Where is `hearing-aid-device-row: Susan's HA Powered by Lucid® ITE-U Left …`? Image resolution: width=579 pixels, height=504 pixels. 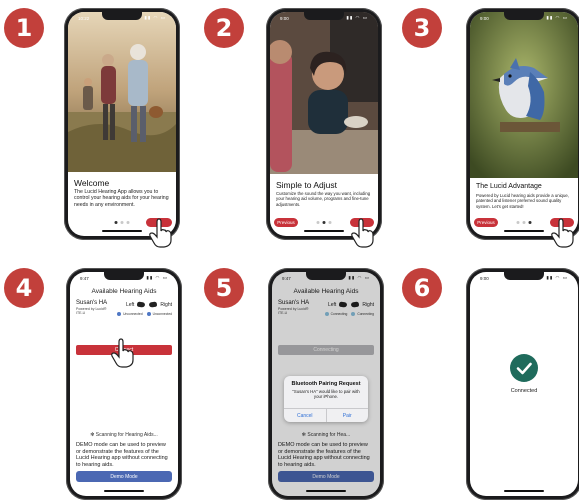
hearing-aid-device-row: Susan's HA Powered by Lucid® ITE-U Left … is located at coordinates (124, 311).